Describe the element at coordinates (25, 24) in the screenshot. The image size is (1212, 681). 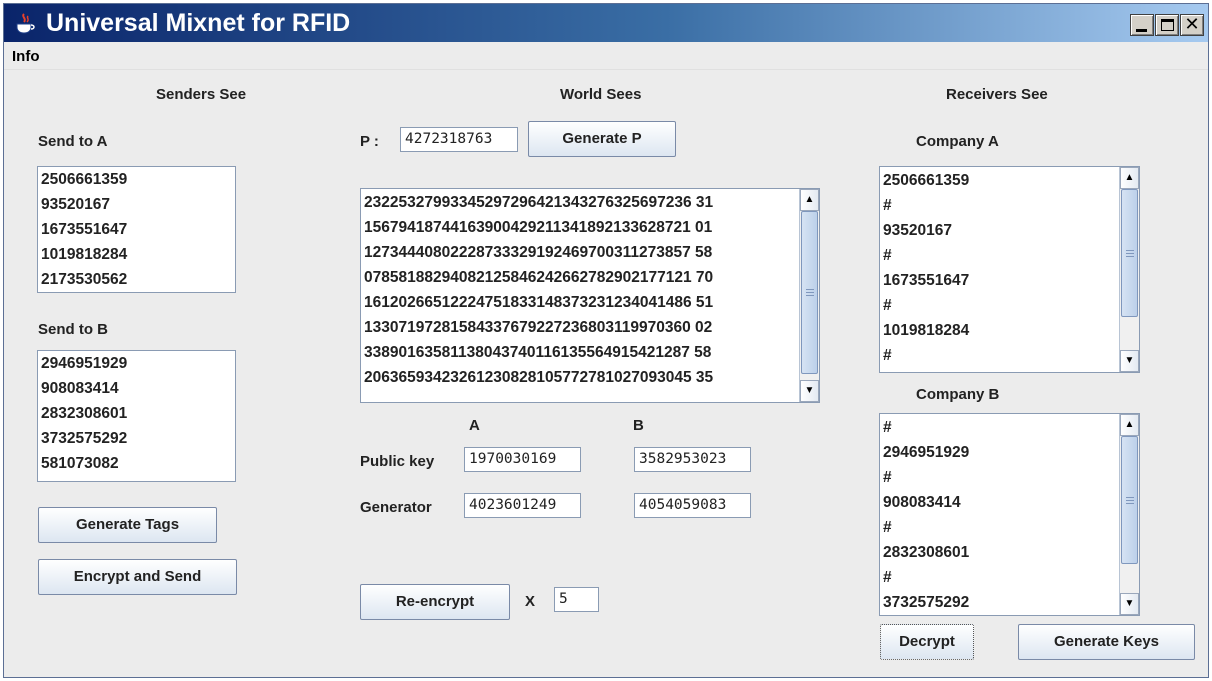
I see `java-cup-icon` at that location.